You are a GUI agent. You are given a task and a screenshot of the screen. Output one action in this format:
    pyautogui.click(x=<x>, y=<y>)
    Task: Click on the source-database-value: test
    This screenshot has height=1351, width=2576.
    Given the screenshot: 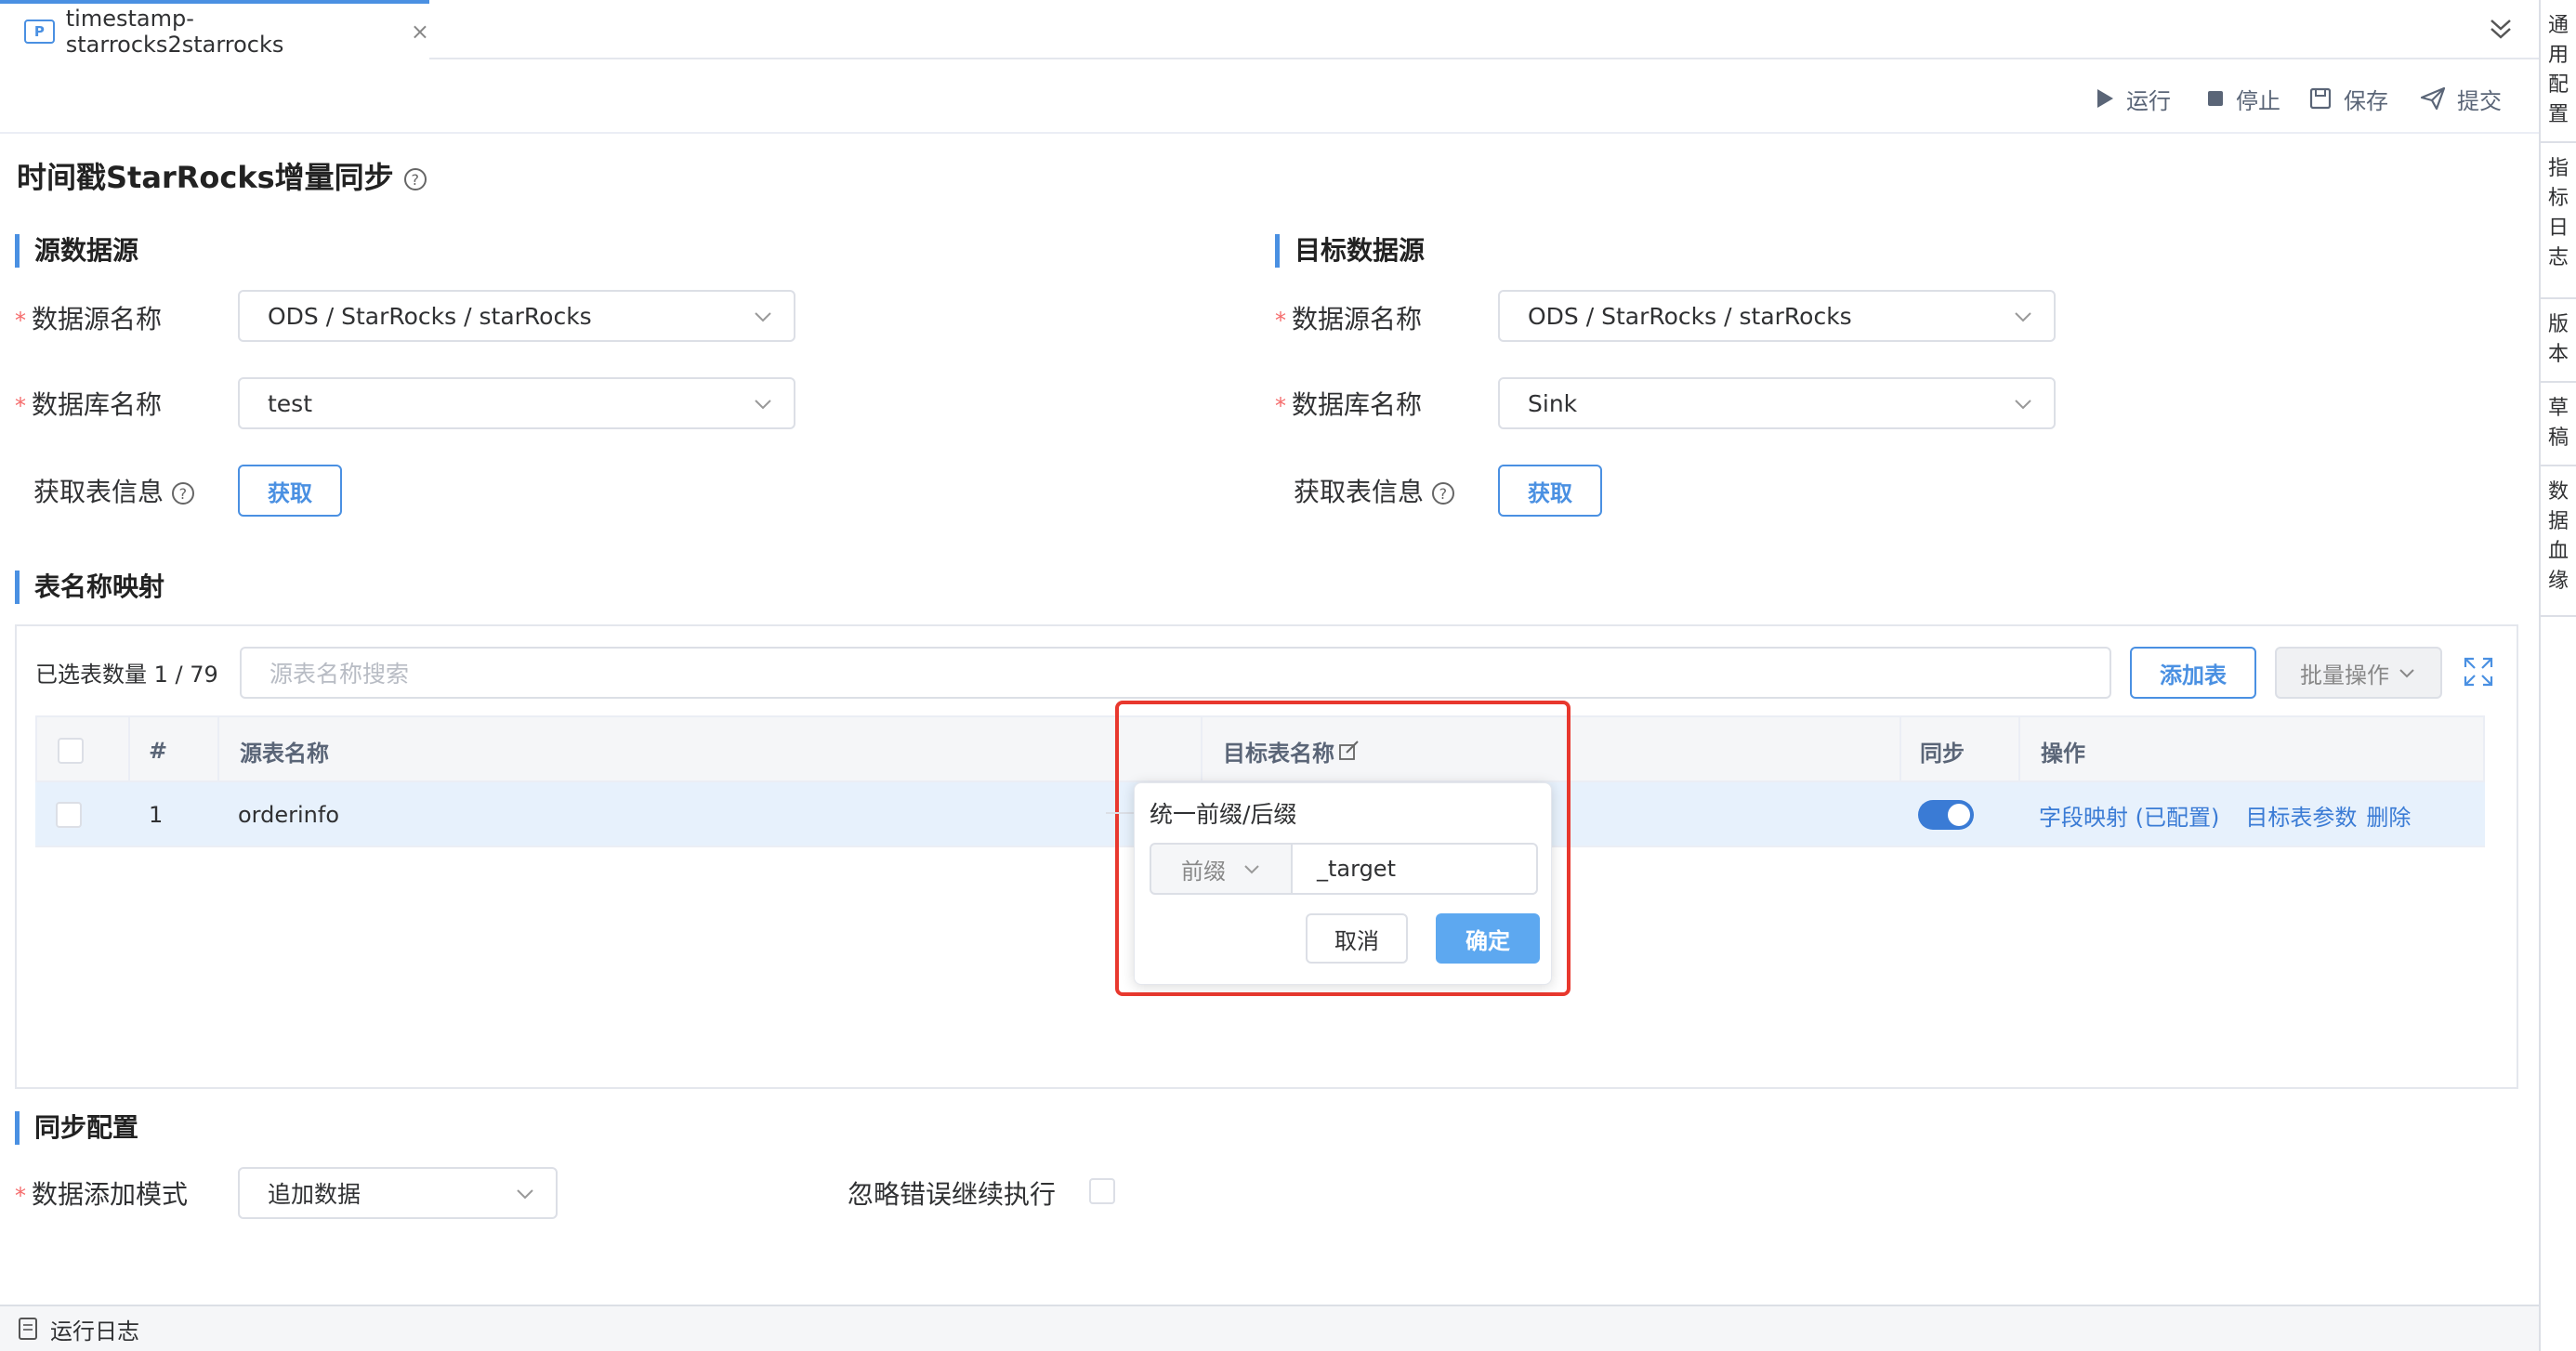 What is the action you would take?
    pyautogui.click(x=290, y=403)
    